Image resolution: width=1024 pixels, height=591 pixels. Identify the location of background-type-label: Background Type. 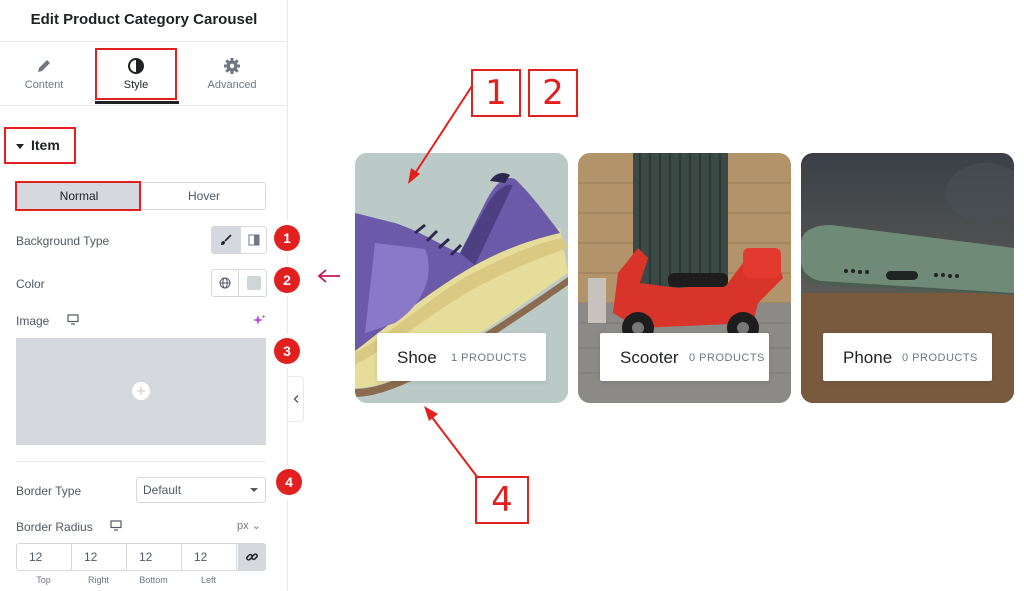
(63, 241).